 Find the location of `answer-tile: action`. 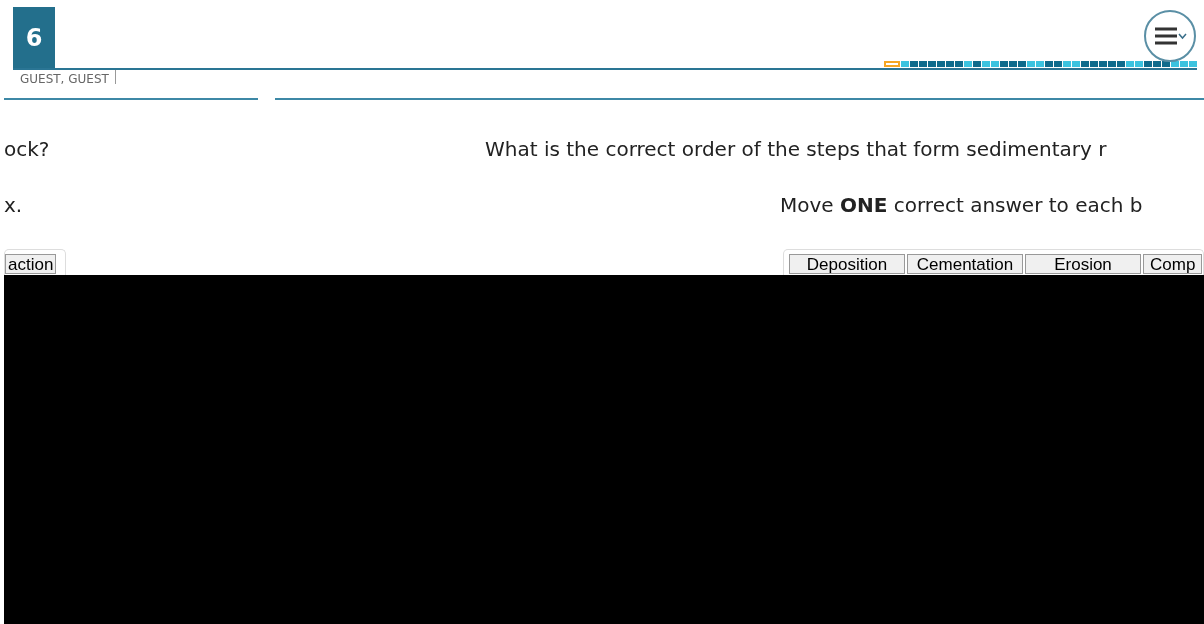

answer-tile: action is located at coordinates (31, 264).